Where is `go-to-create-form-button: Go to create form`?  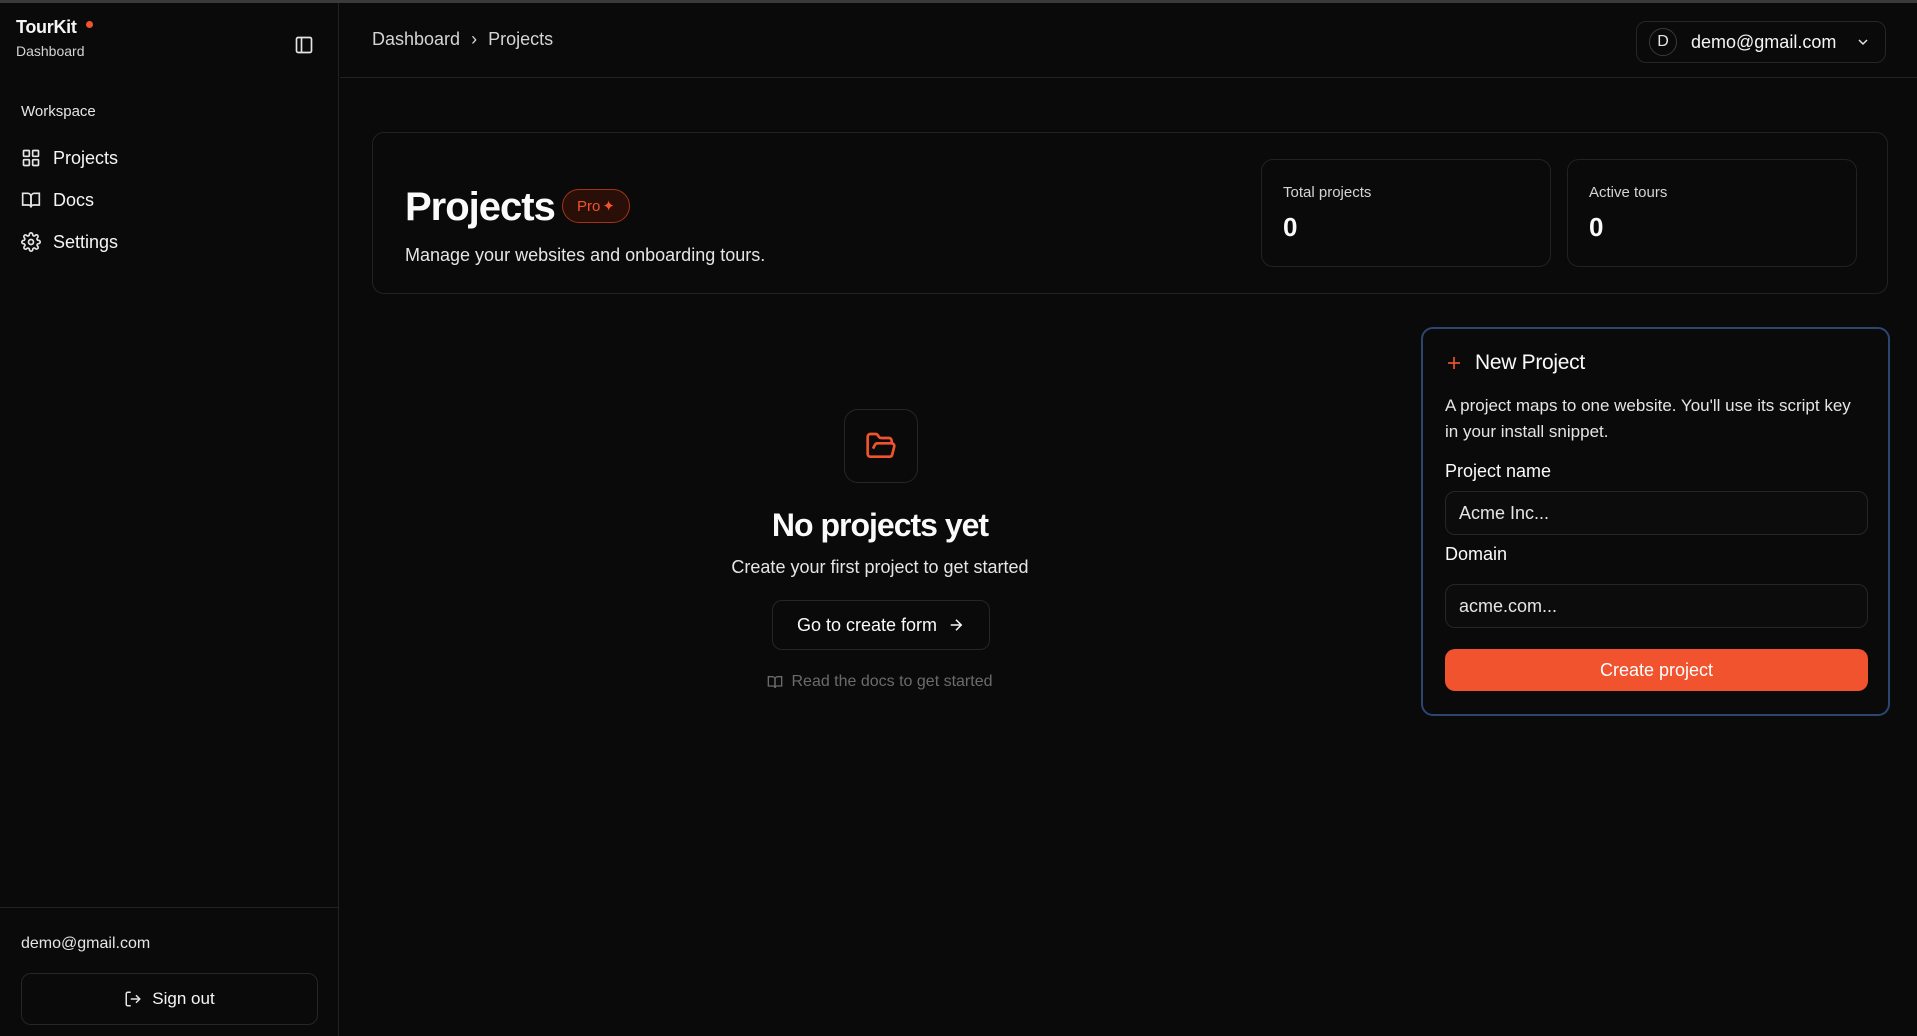
go-to-create-form-button: Go to create form is located at coordinates (881, 625).